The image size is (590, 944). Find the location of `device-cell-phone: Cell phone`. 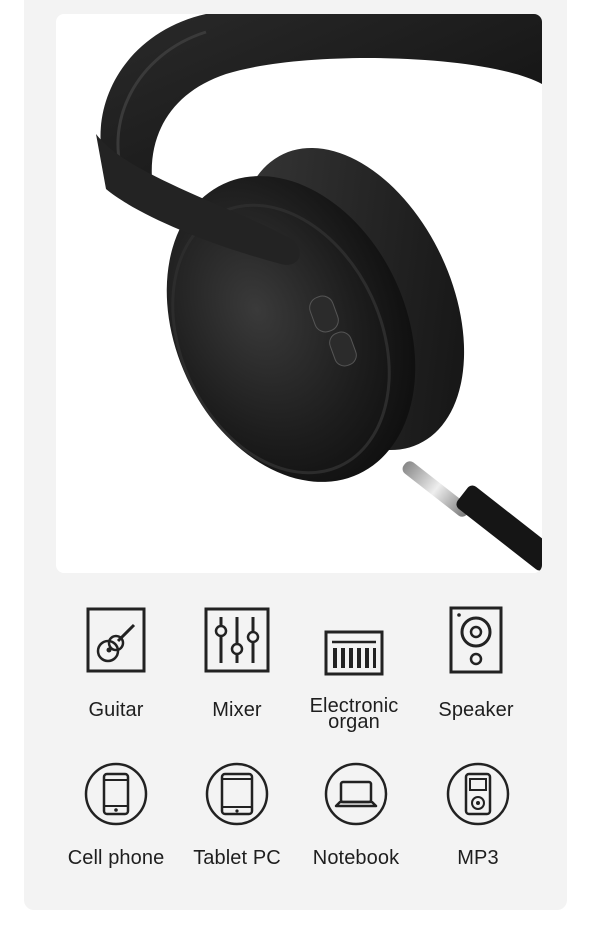

device-cell-phone: Cell phone is located at coordinates (116, 820).